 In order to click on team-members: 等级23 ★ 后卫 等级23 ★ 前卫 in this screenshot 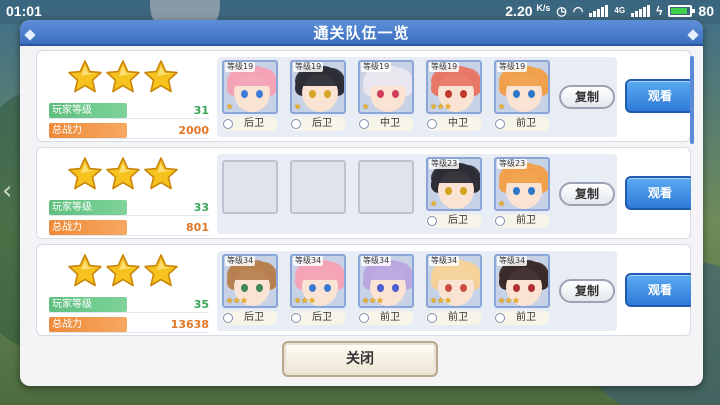, I will do `click(417, 194)`.